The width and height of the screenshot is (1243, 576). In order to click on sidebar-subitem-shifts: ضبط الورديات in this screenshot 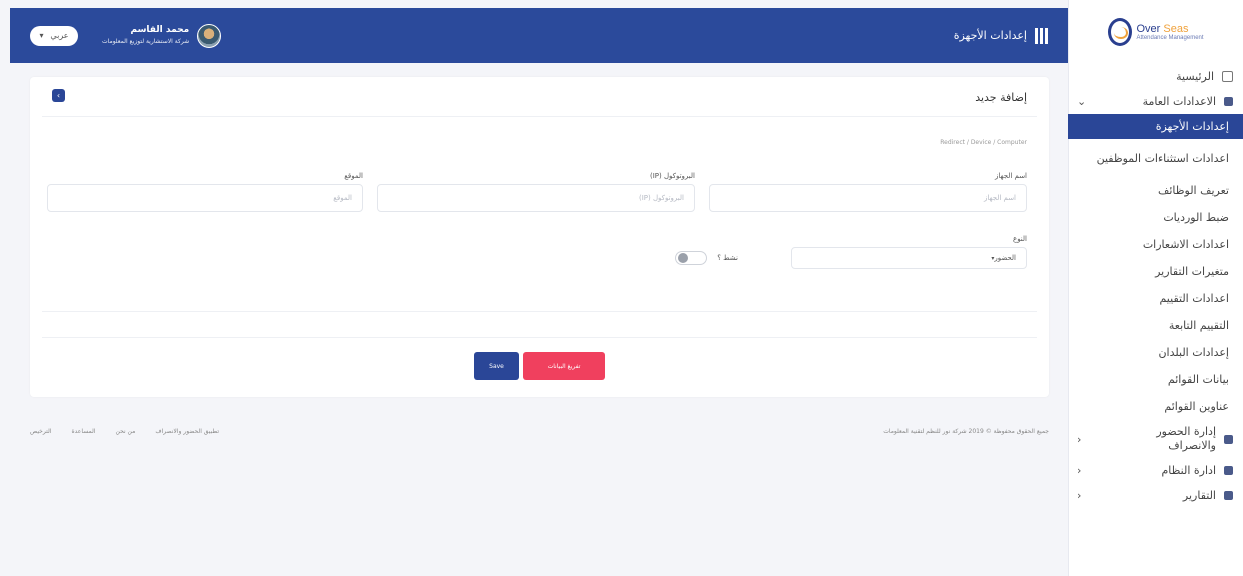, I will do `click(1156, 217)`.